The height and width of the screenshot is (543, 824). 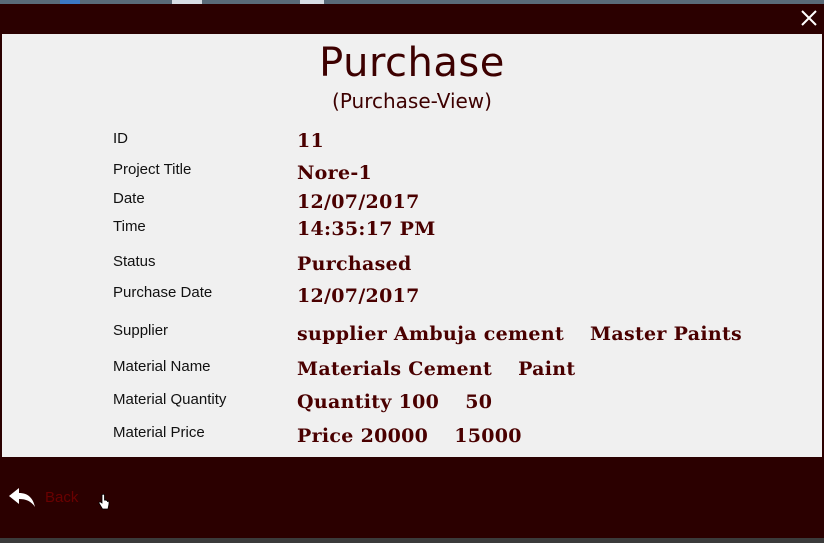 I want to click on page-subtitle: (Purchase-View), so click(x=412, y=101).